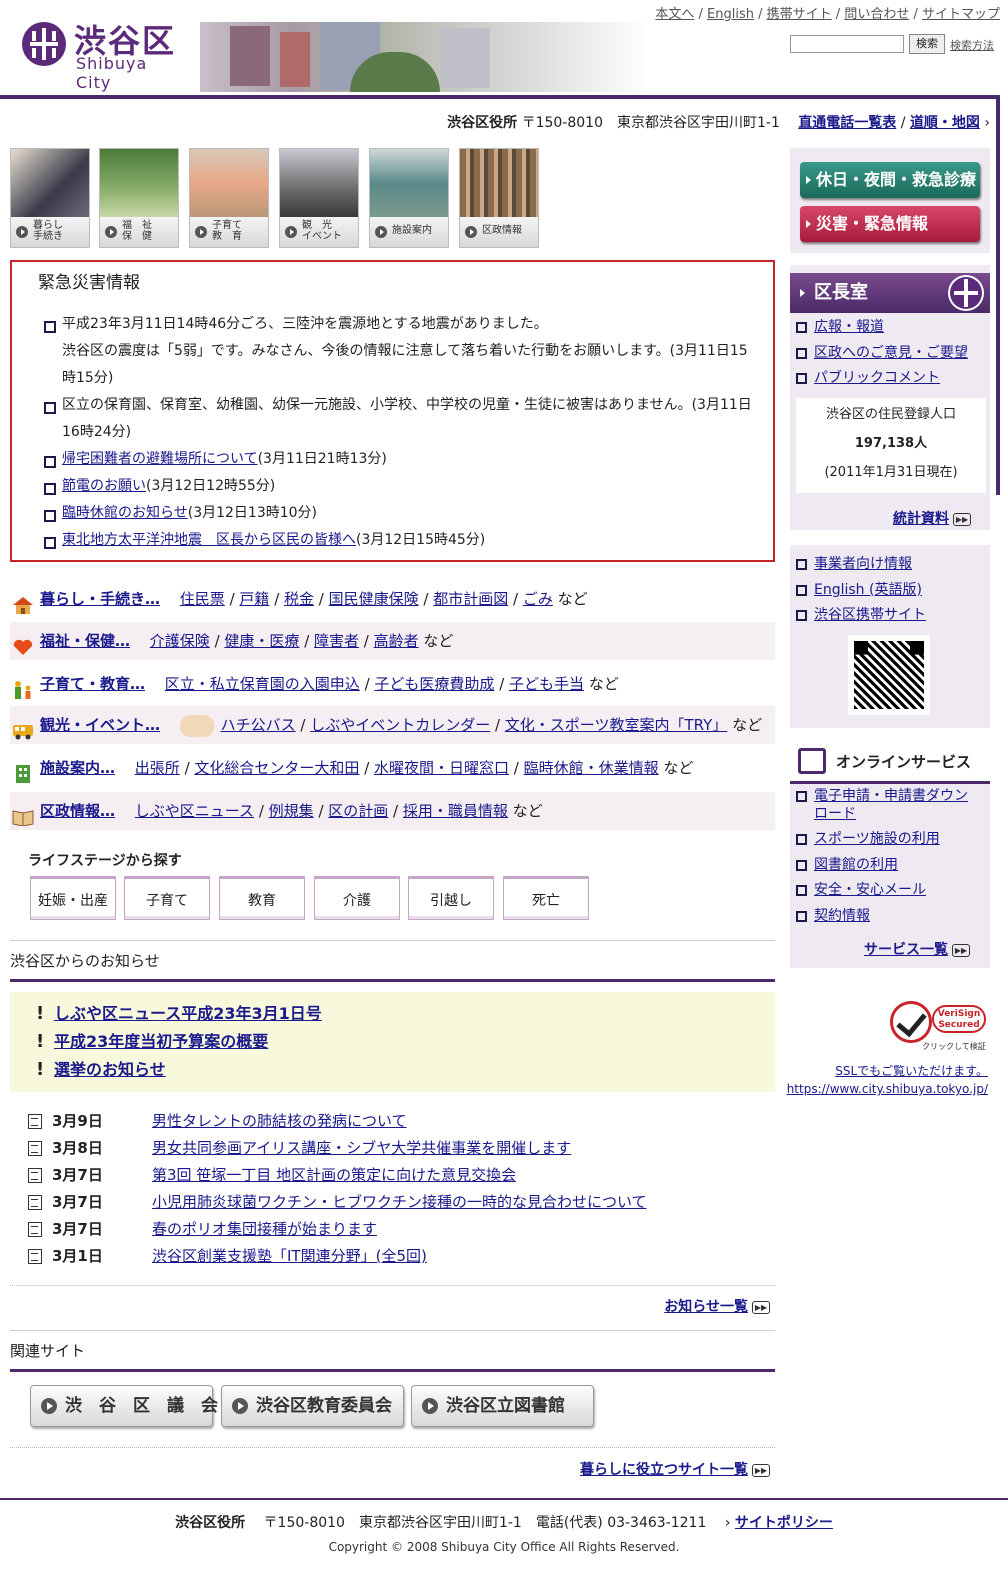 This screenshot has height=1575, width=1008. Describe the element at coordinates (890, 293) in the screenshot. I see `mayor-office-header: 区長室` at that location.